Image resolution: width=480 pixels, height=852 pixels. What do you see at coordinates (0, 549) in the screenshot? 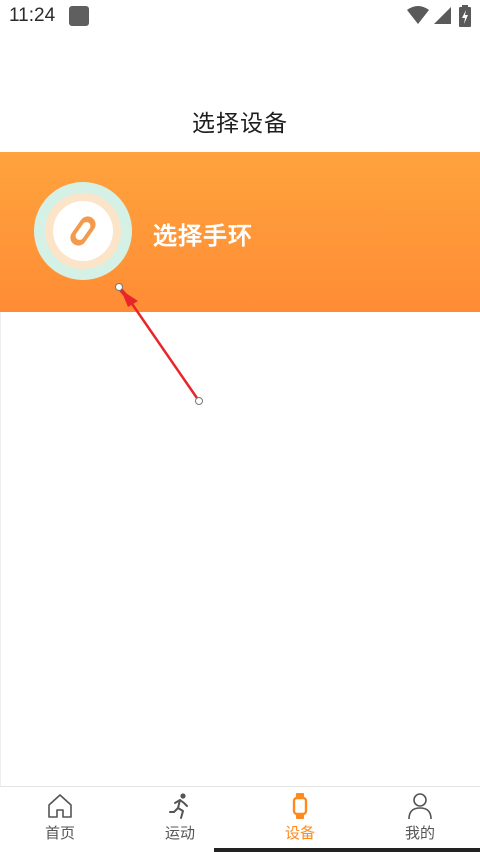
I see `divider` at bounding box center [0, 549].